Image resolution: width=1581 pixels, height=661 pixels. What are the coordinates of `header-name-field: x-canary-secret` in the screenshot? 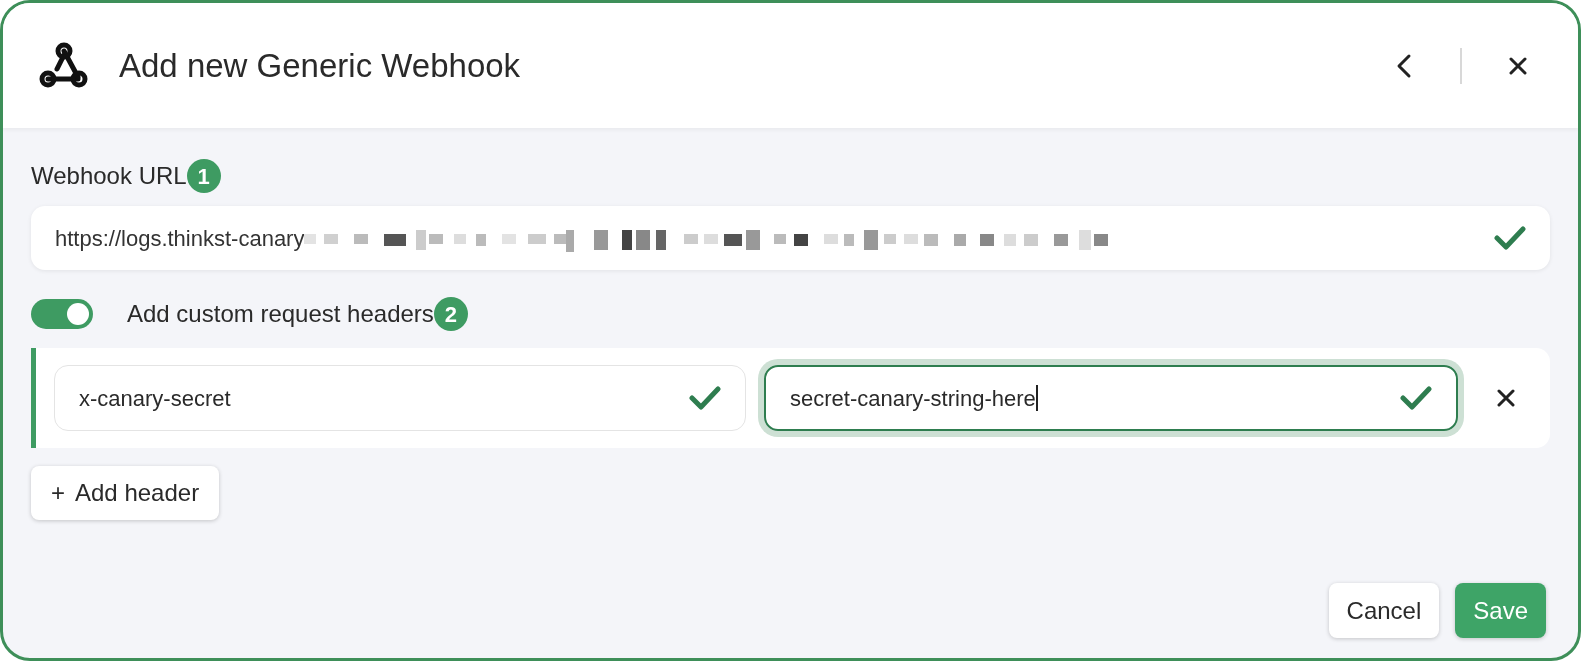 It's located at (400, 398).